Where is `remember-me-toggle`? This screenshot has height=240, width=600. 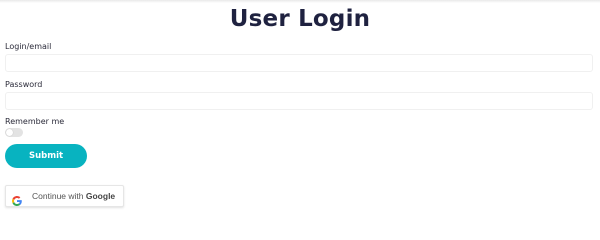 remember-me-toggle is located at coordinates (14, 132).